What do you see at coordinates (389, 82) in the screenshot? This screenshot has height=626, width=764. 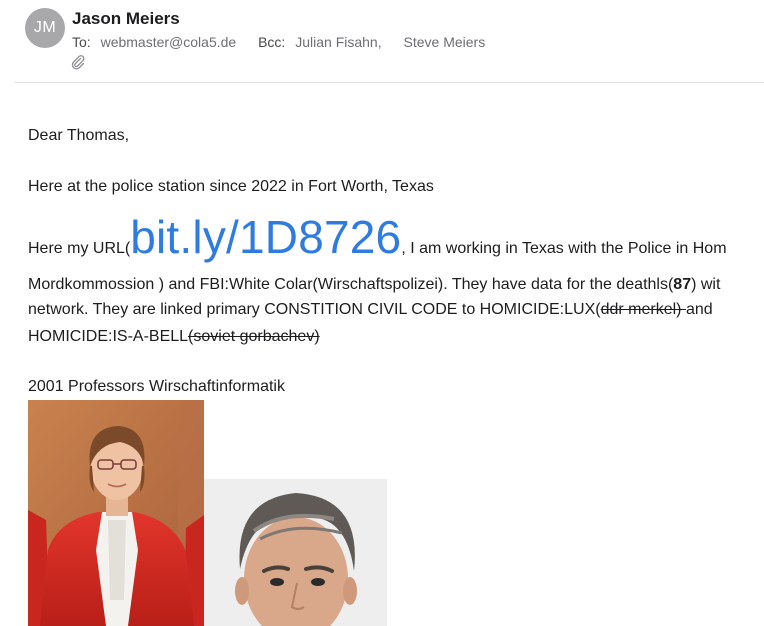 I see `header-divider` at bounding box center [389, 82].